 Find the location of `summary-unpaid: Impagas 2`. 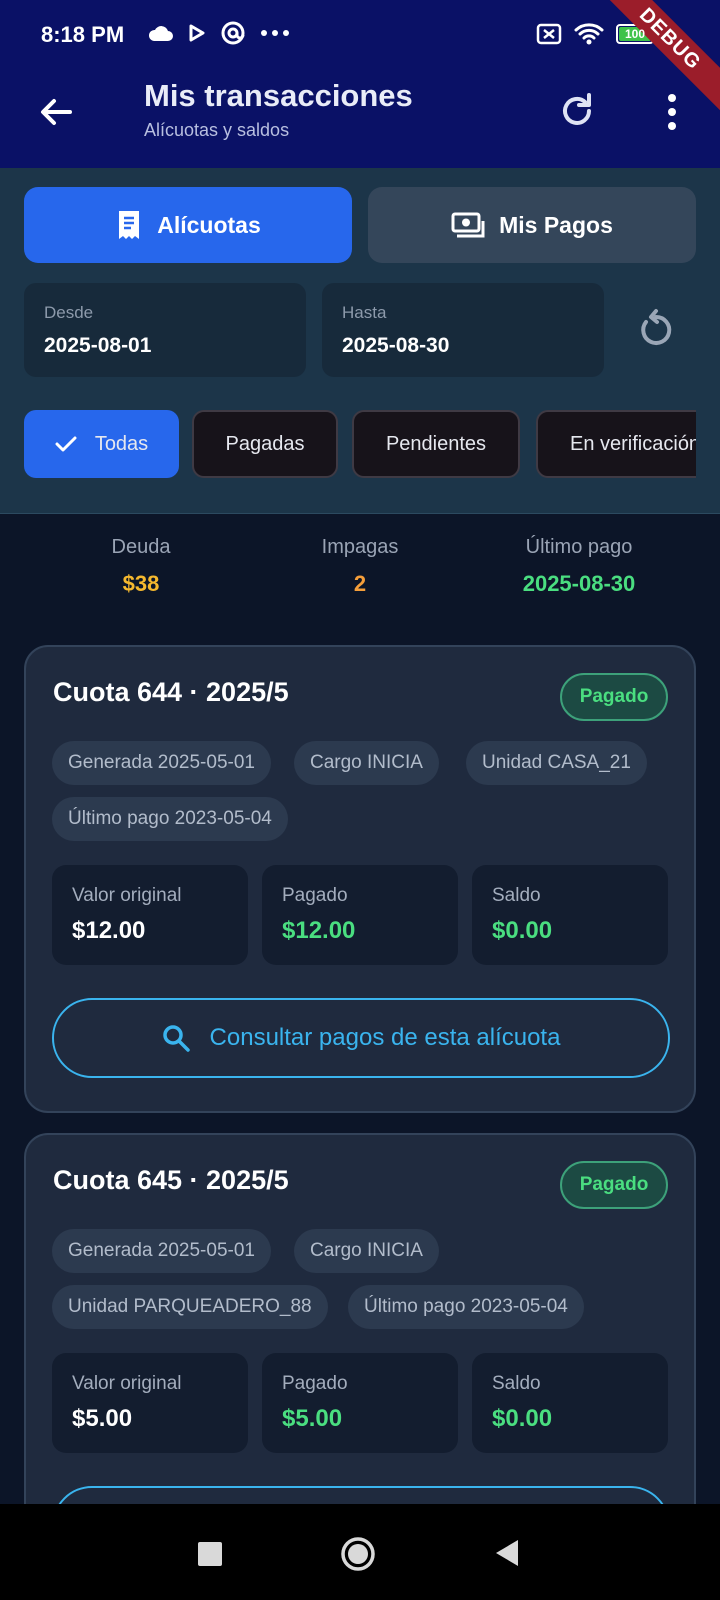

summary-unpaid: Impagas 2 is located at coordinates (360, 566).